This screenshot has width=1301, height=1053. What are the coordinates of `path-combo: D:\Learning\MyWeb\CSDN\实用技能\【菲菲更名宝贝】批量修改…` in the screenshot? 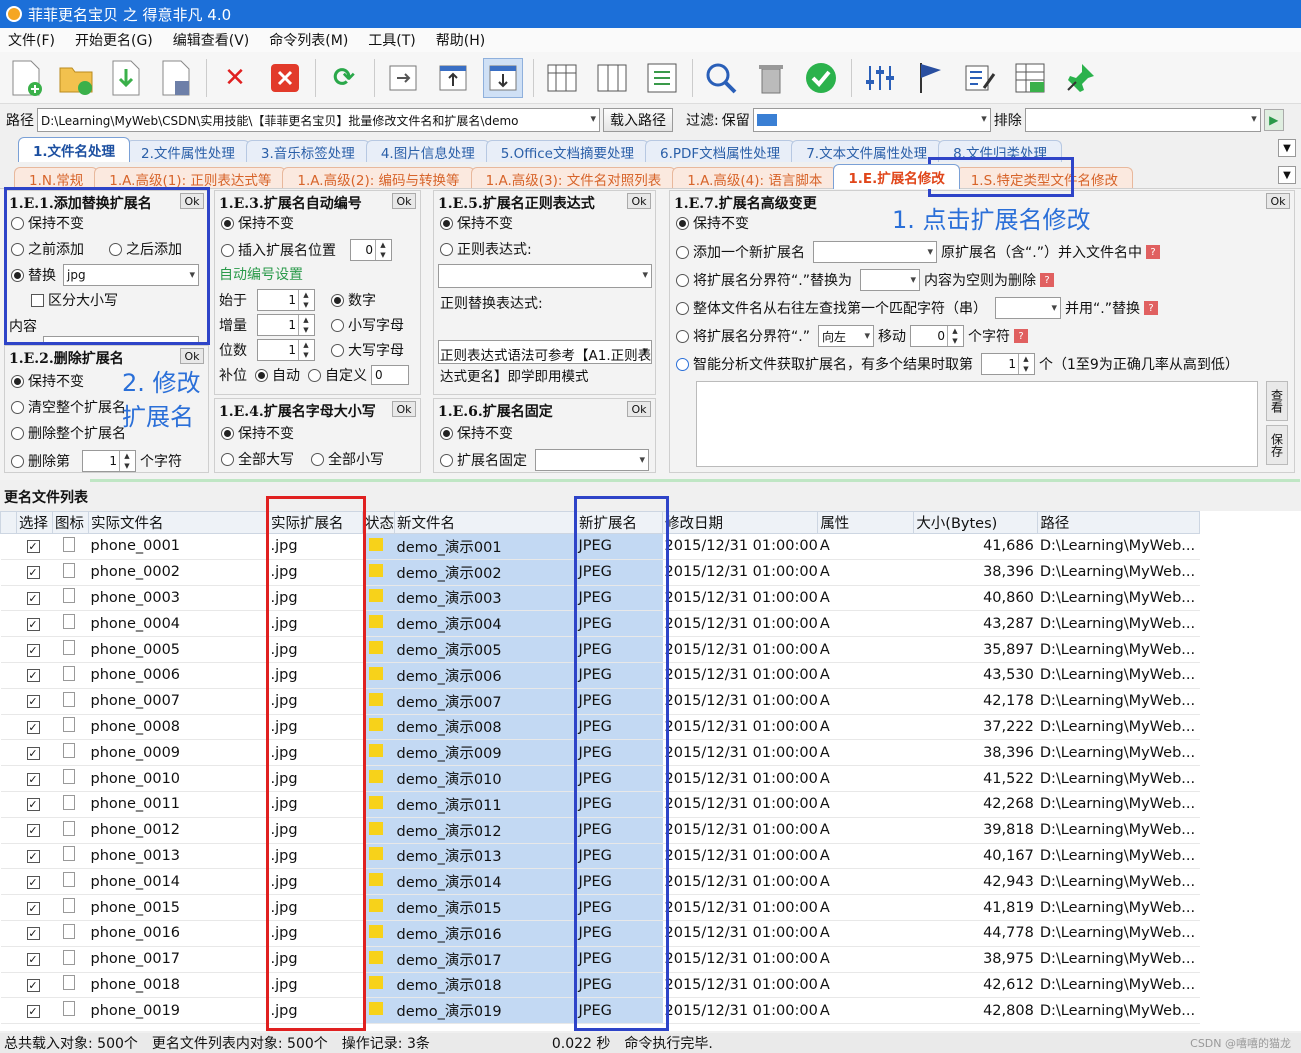 It's located at (318, 120).